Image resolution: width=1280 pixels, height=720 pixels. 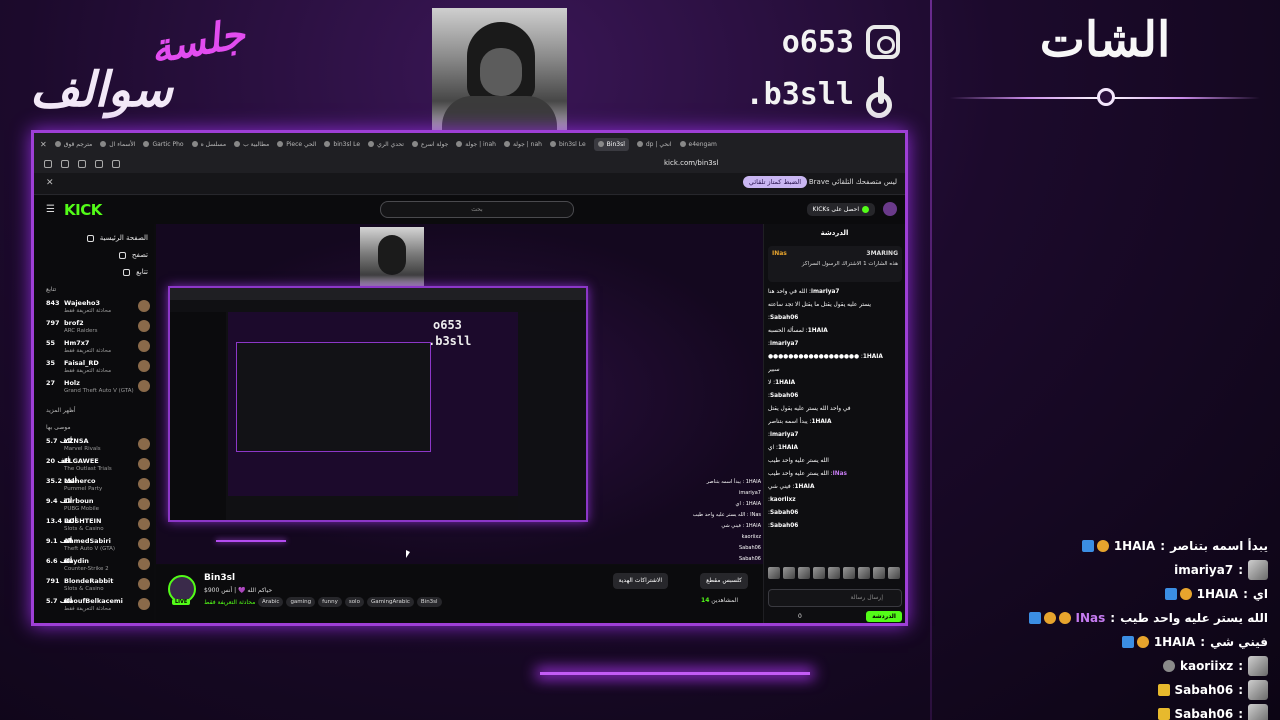 What do you see at coordinates (97, 238) in the screenshot?
I see `nav-home: الصفحة الرئيسية` at bounding box center [97, 238].